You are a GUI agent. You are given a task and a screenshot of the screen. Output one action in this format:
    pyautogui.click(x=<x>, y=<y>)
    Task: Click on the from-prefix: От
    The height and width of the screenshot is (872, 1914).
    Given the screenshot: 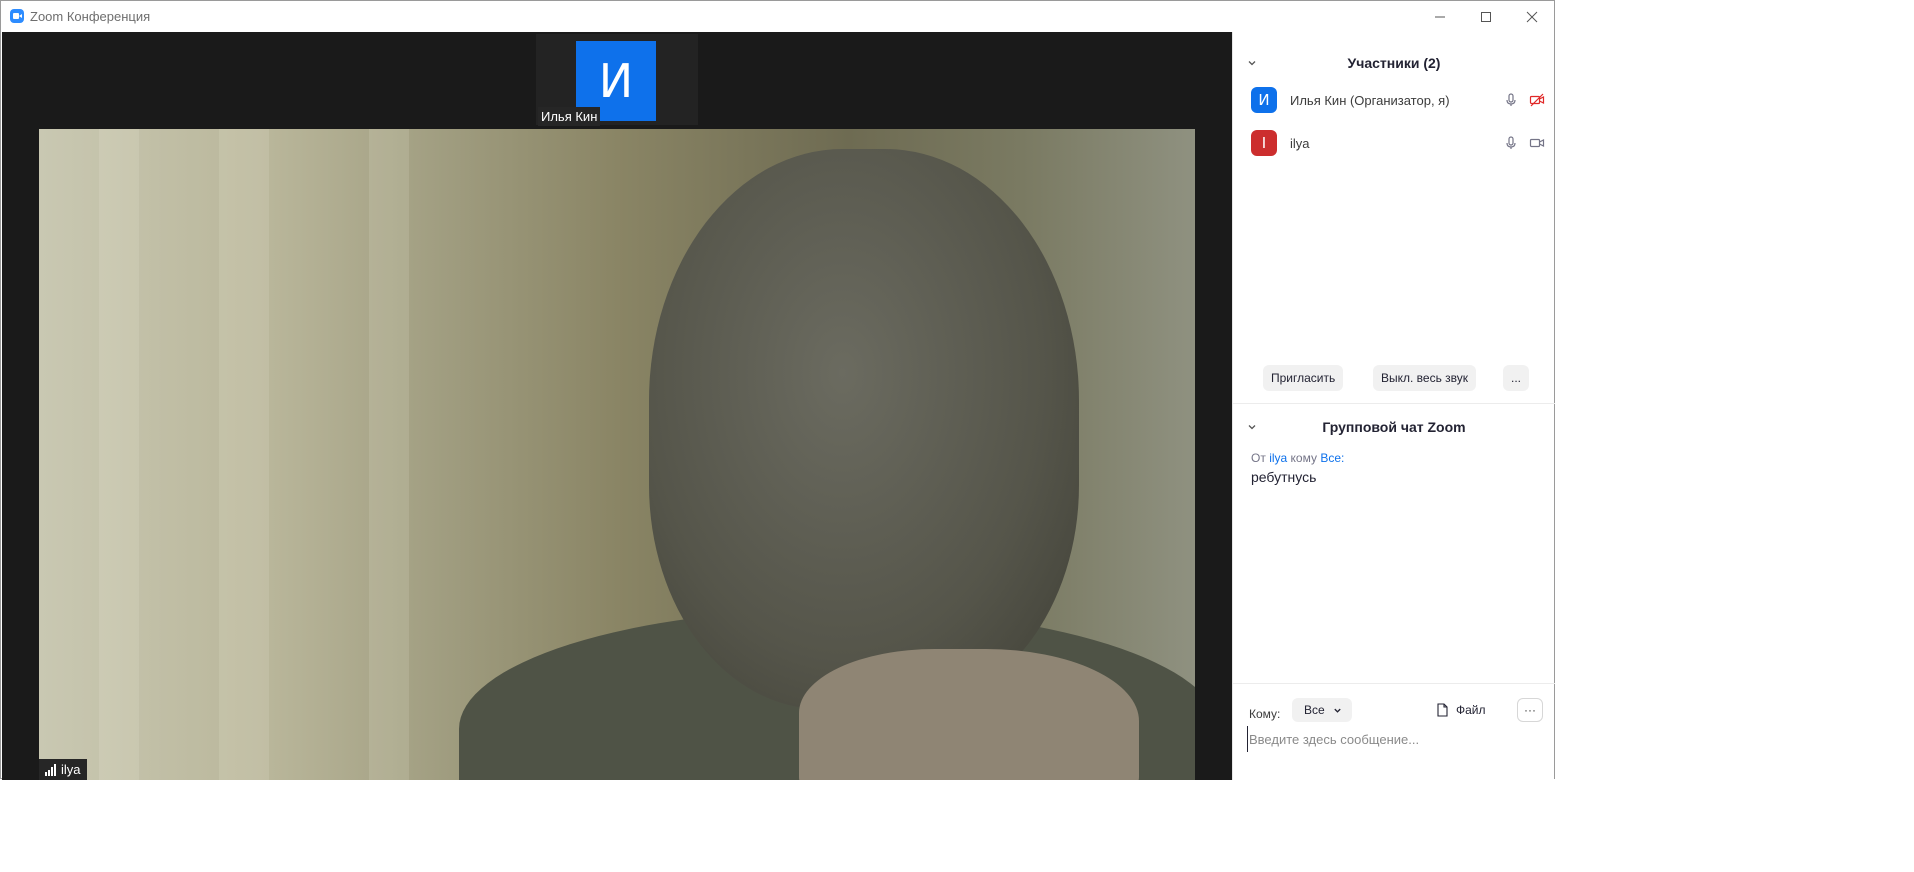 What is the action you would take?
    pyautogui.click(x=1258, y=458)
    